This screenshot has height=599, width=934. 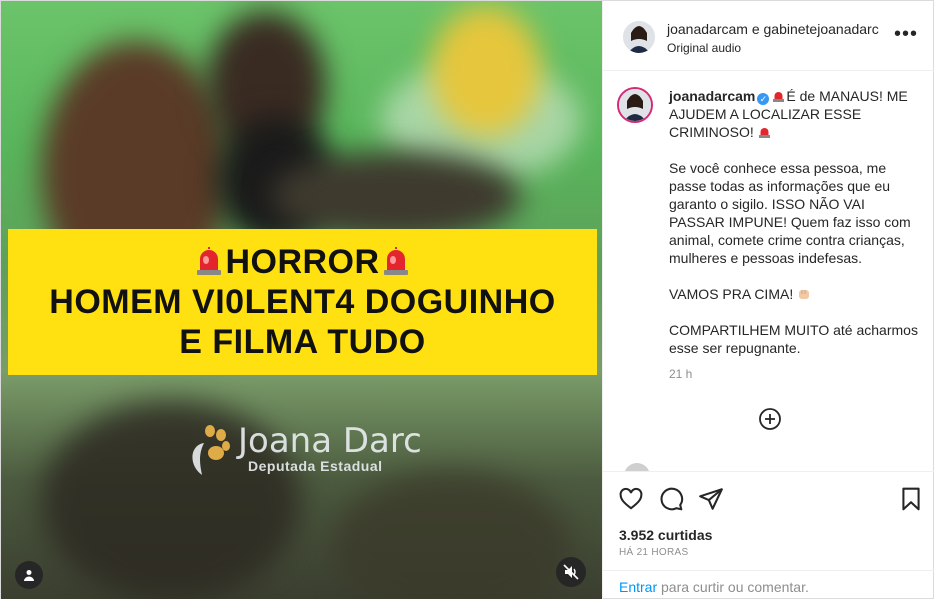 What do you see at coordinates (653, 552) in the screenshot?
I see `post-age: HÁ 21 HORAS` at bounding box center [653, 552].